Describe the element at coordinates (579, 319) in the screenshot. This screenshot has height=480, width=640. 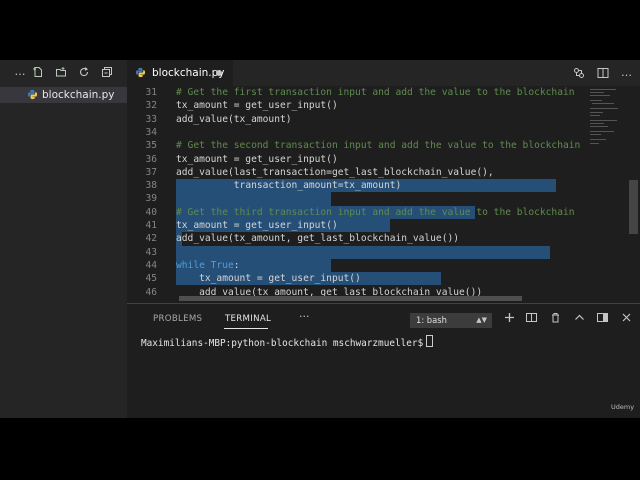
I see `maximize-panel-icon` at that location.